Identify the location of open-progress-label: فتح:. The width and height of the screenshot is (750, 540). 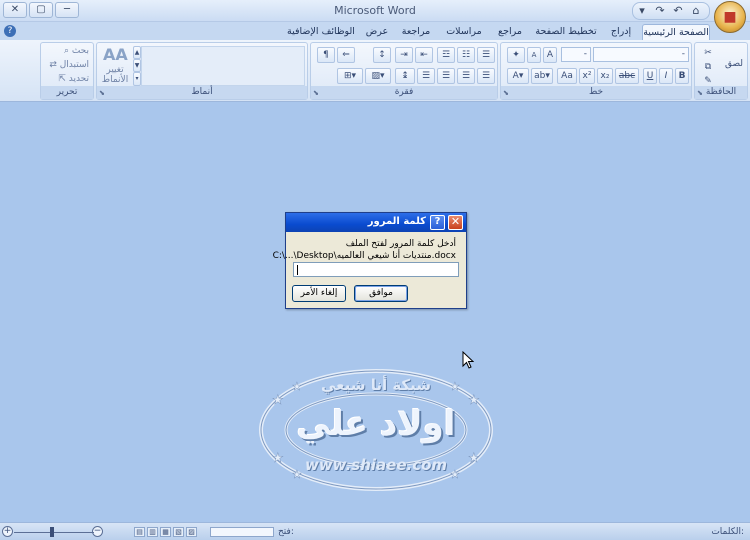
(286, 532).